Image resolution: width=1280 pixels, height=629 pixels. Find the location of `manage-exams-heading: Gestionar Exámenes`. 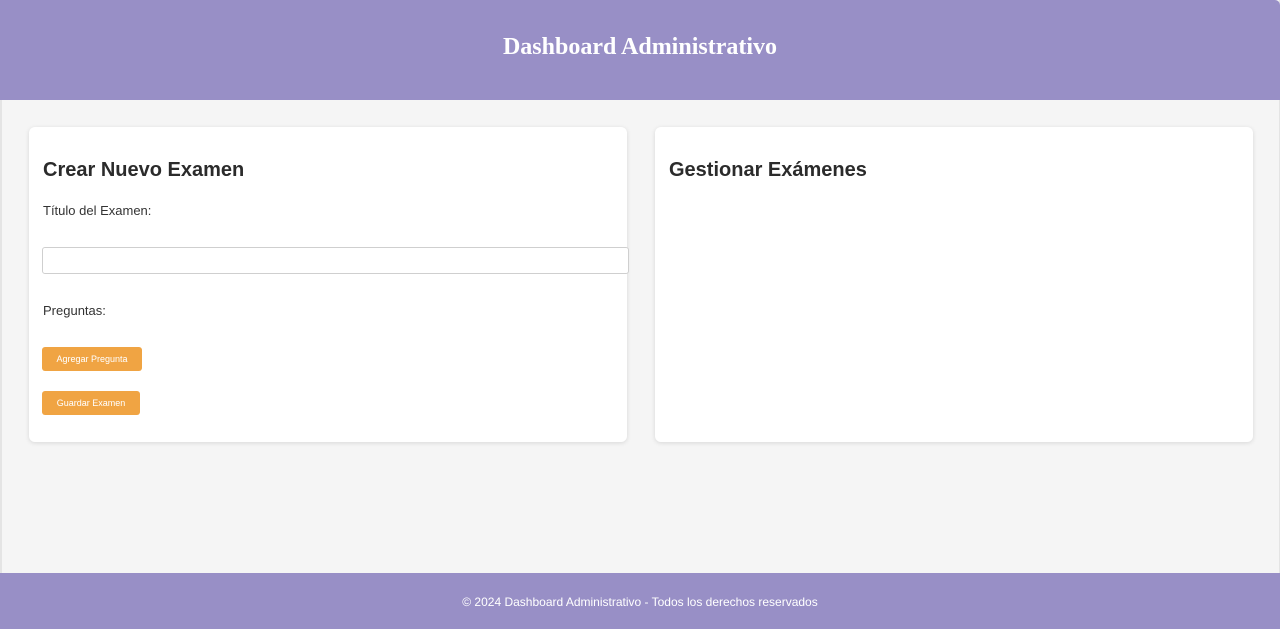

manage-exams-heading: Gestionar Exámenes is located at coordinates (768, 170).